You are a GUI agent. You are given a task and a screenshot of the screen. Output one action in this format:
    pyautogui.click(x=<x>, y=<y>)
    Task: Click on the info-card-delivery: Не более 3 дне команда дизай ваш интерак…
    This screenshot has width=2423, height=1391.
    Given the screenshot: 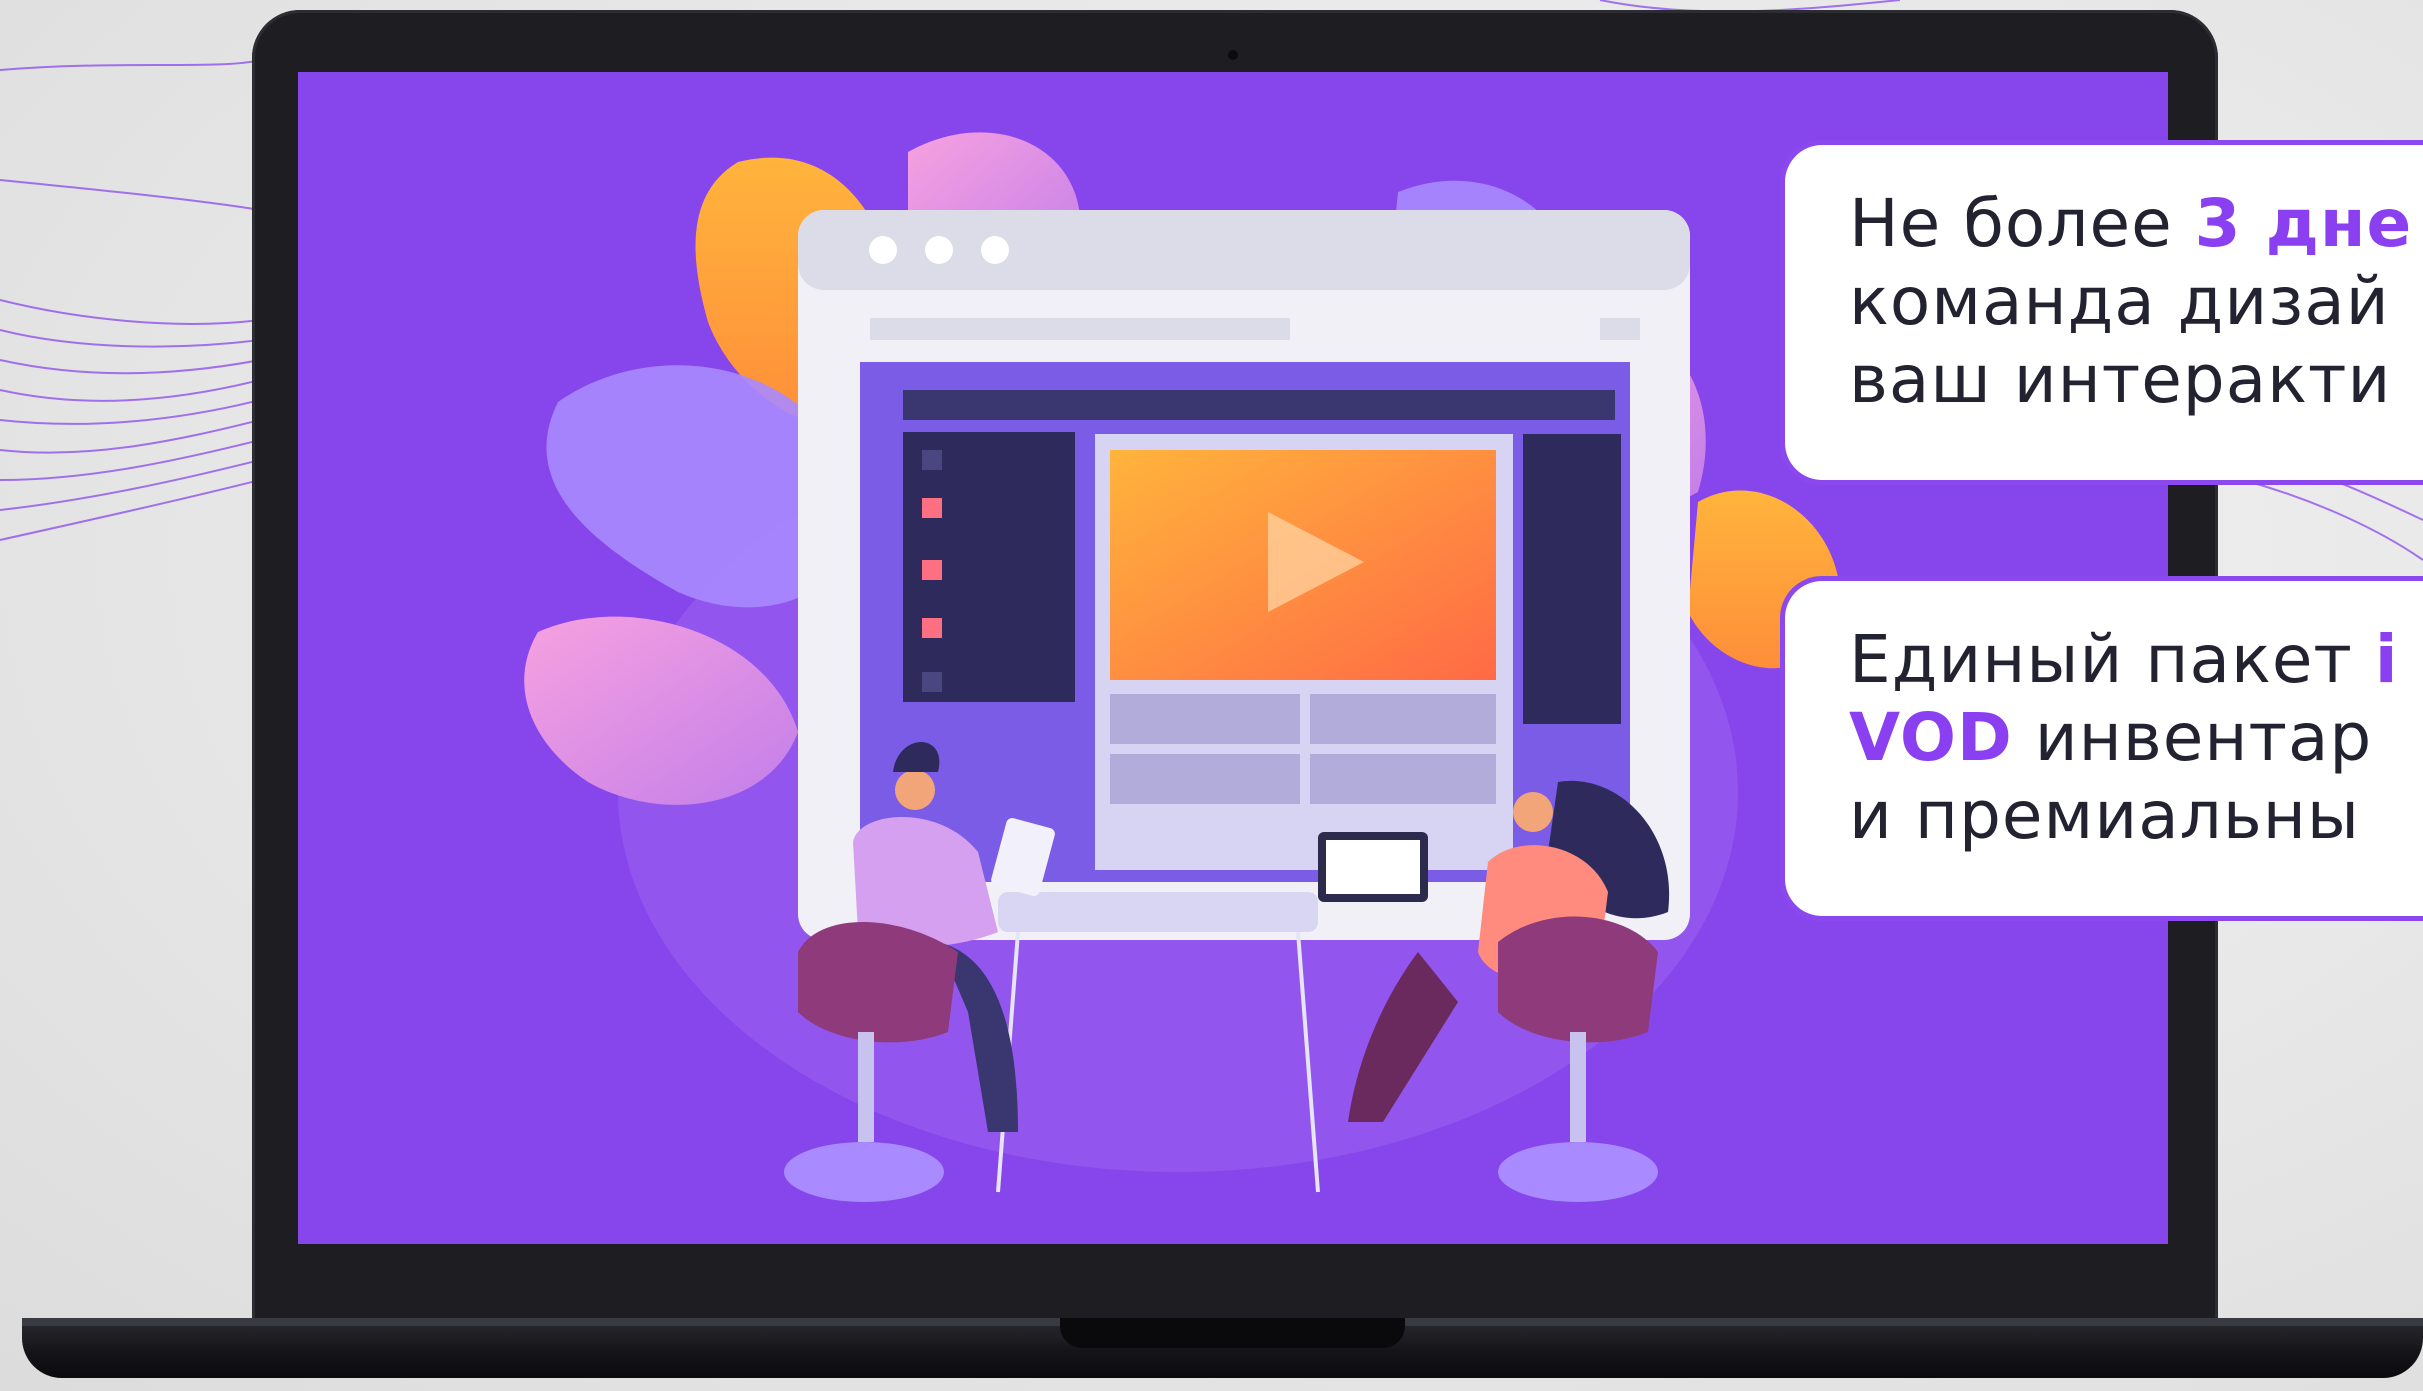 What is the action you would take?
    pyautogui.click(x=2101, y=312)
    